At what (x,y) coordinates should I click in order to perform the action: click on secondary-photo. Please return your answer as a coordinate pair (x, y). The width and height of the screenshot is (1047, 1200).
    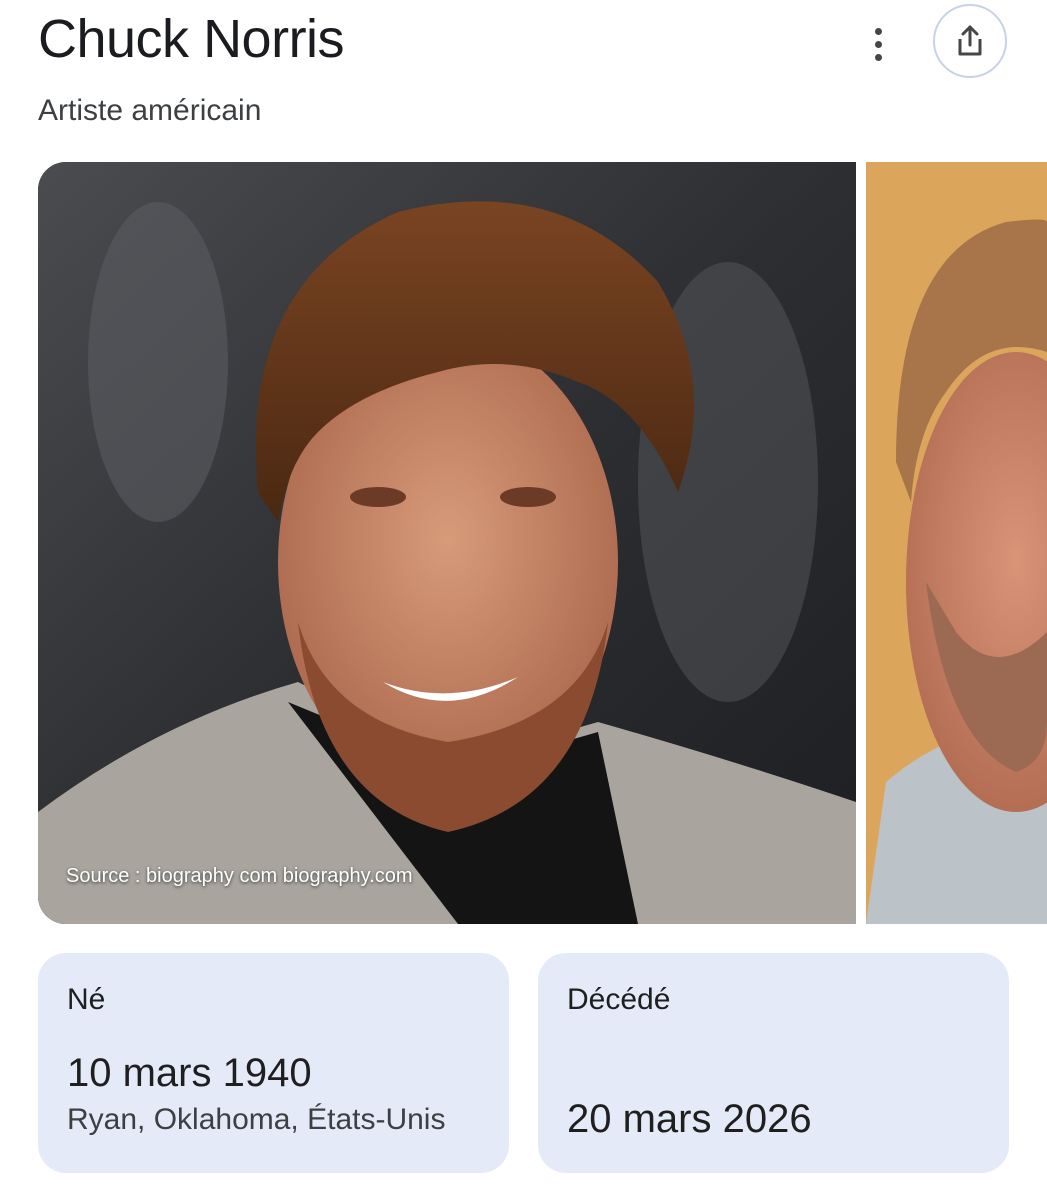
    Looking at the image, I should click on (956, 543).